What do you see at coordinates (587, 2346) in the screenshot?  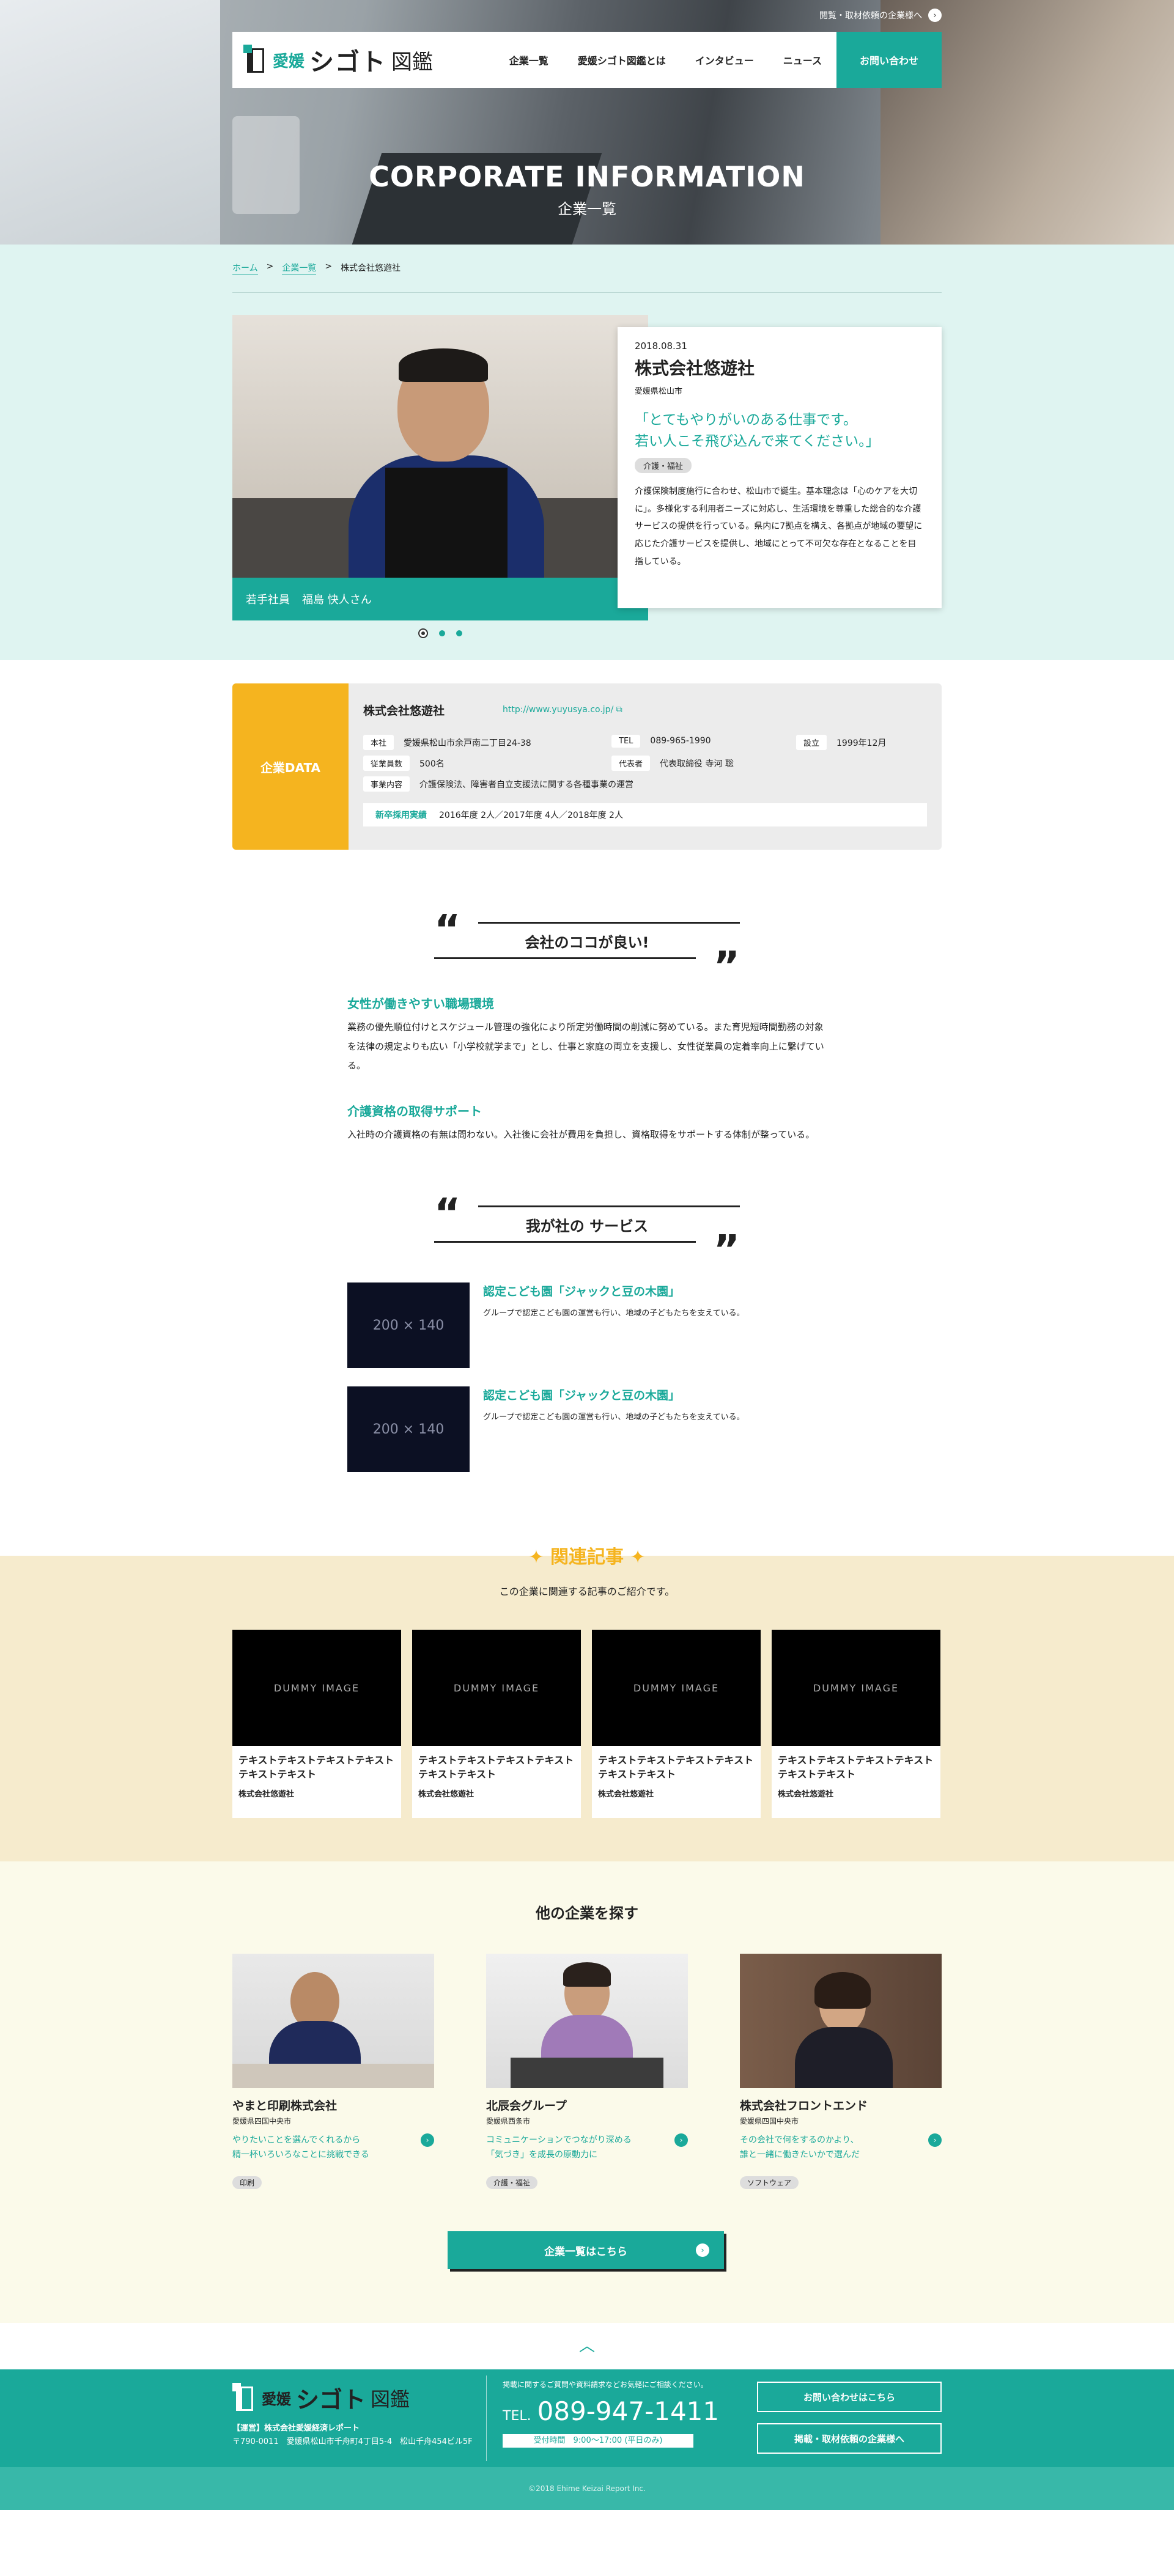 I see `page-top-chevron-icon: ︿` at bounding box center [587, 2346].